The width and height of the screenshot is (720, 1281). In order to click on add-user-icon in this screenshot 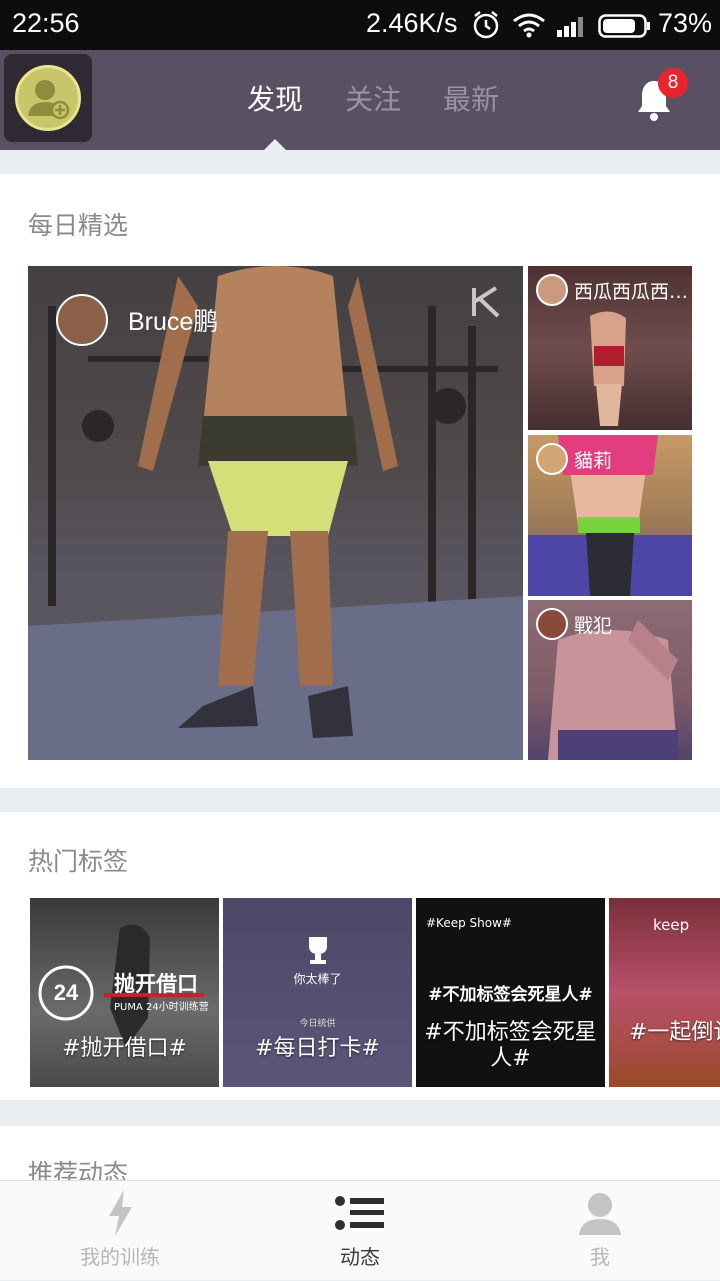, I will do `click(49, 100)`.